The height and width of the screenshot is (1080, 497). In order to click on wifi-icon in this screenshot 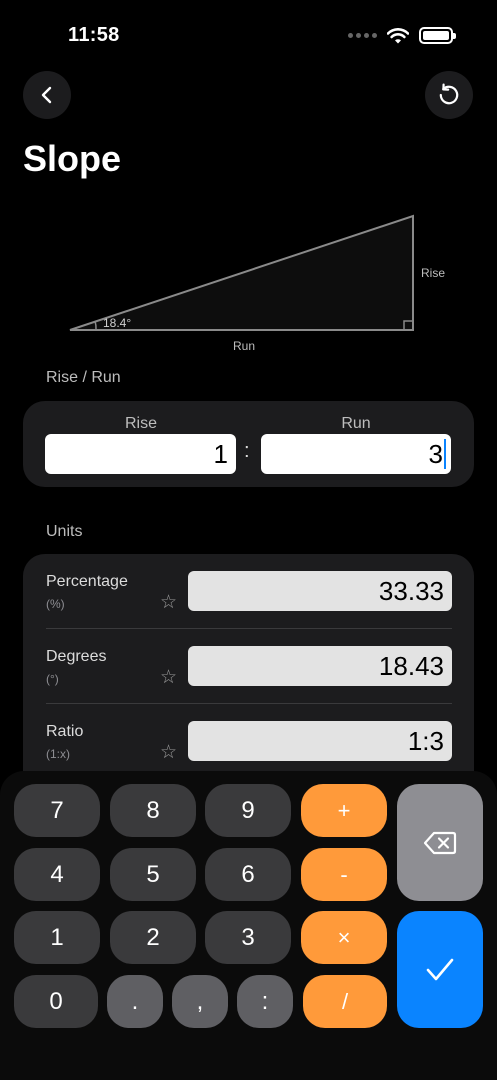, I will do `click(398, 35)`.